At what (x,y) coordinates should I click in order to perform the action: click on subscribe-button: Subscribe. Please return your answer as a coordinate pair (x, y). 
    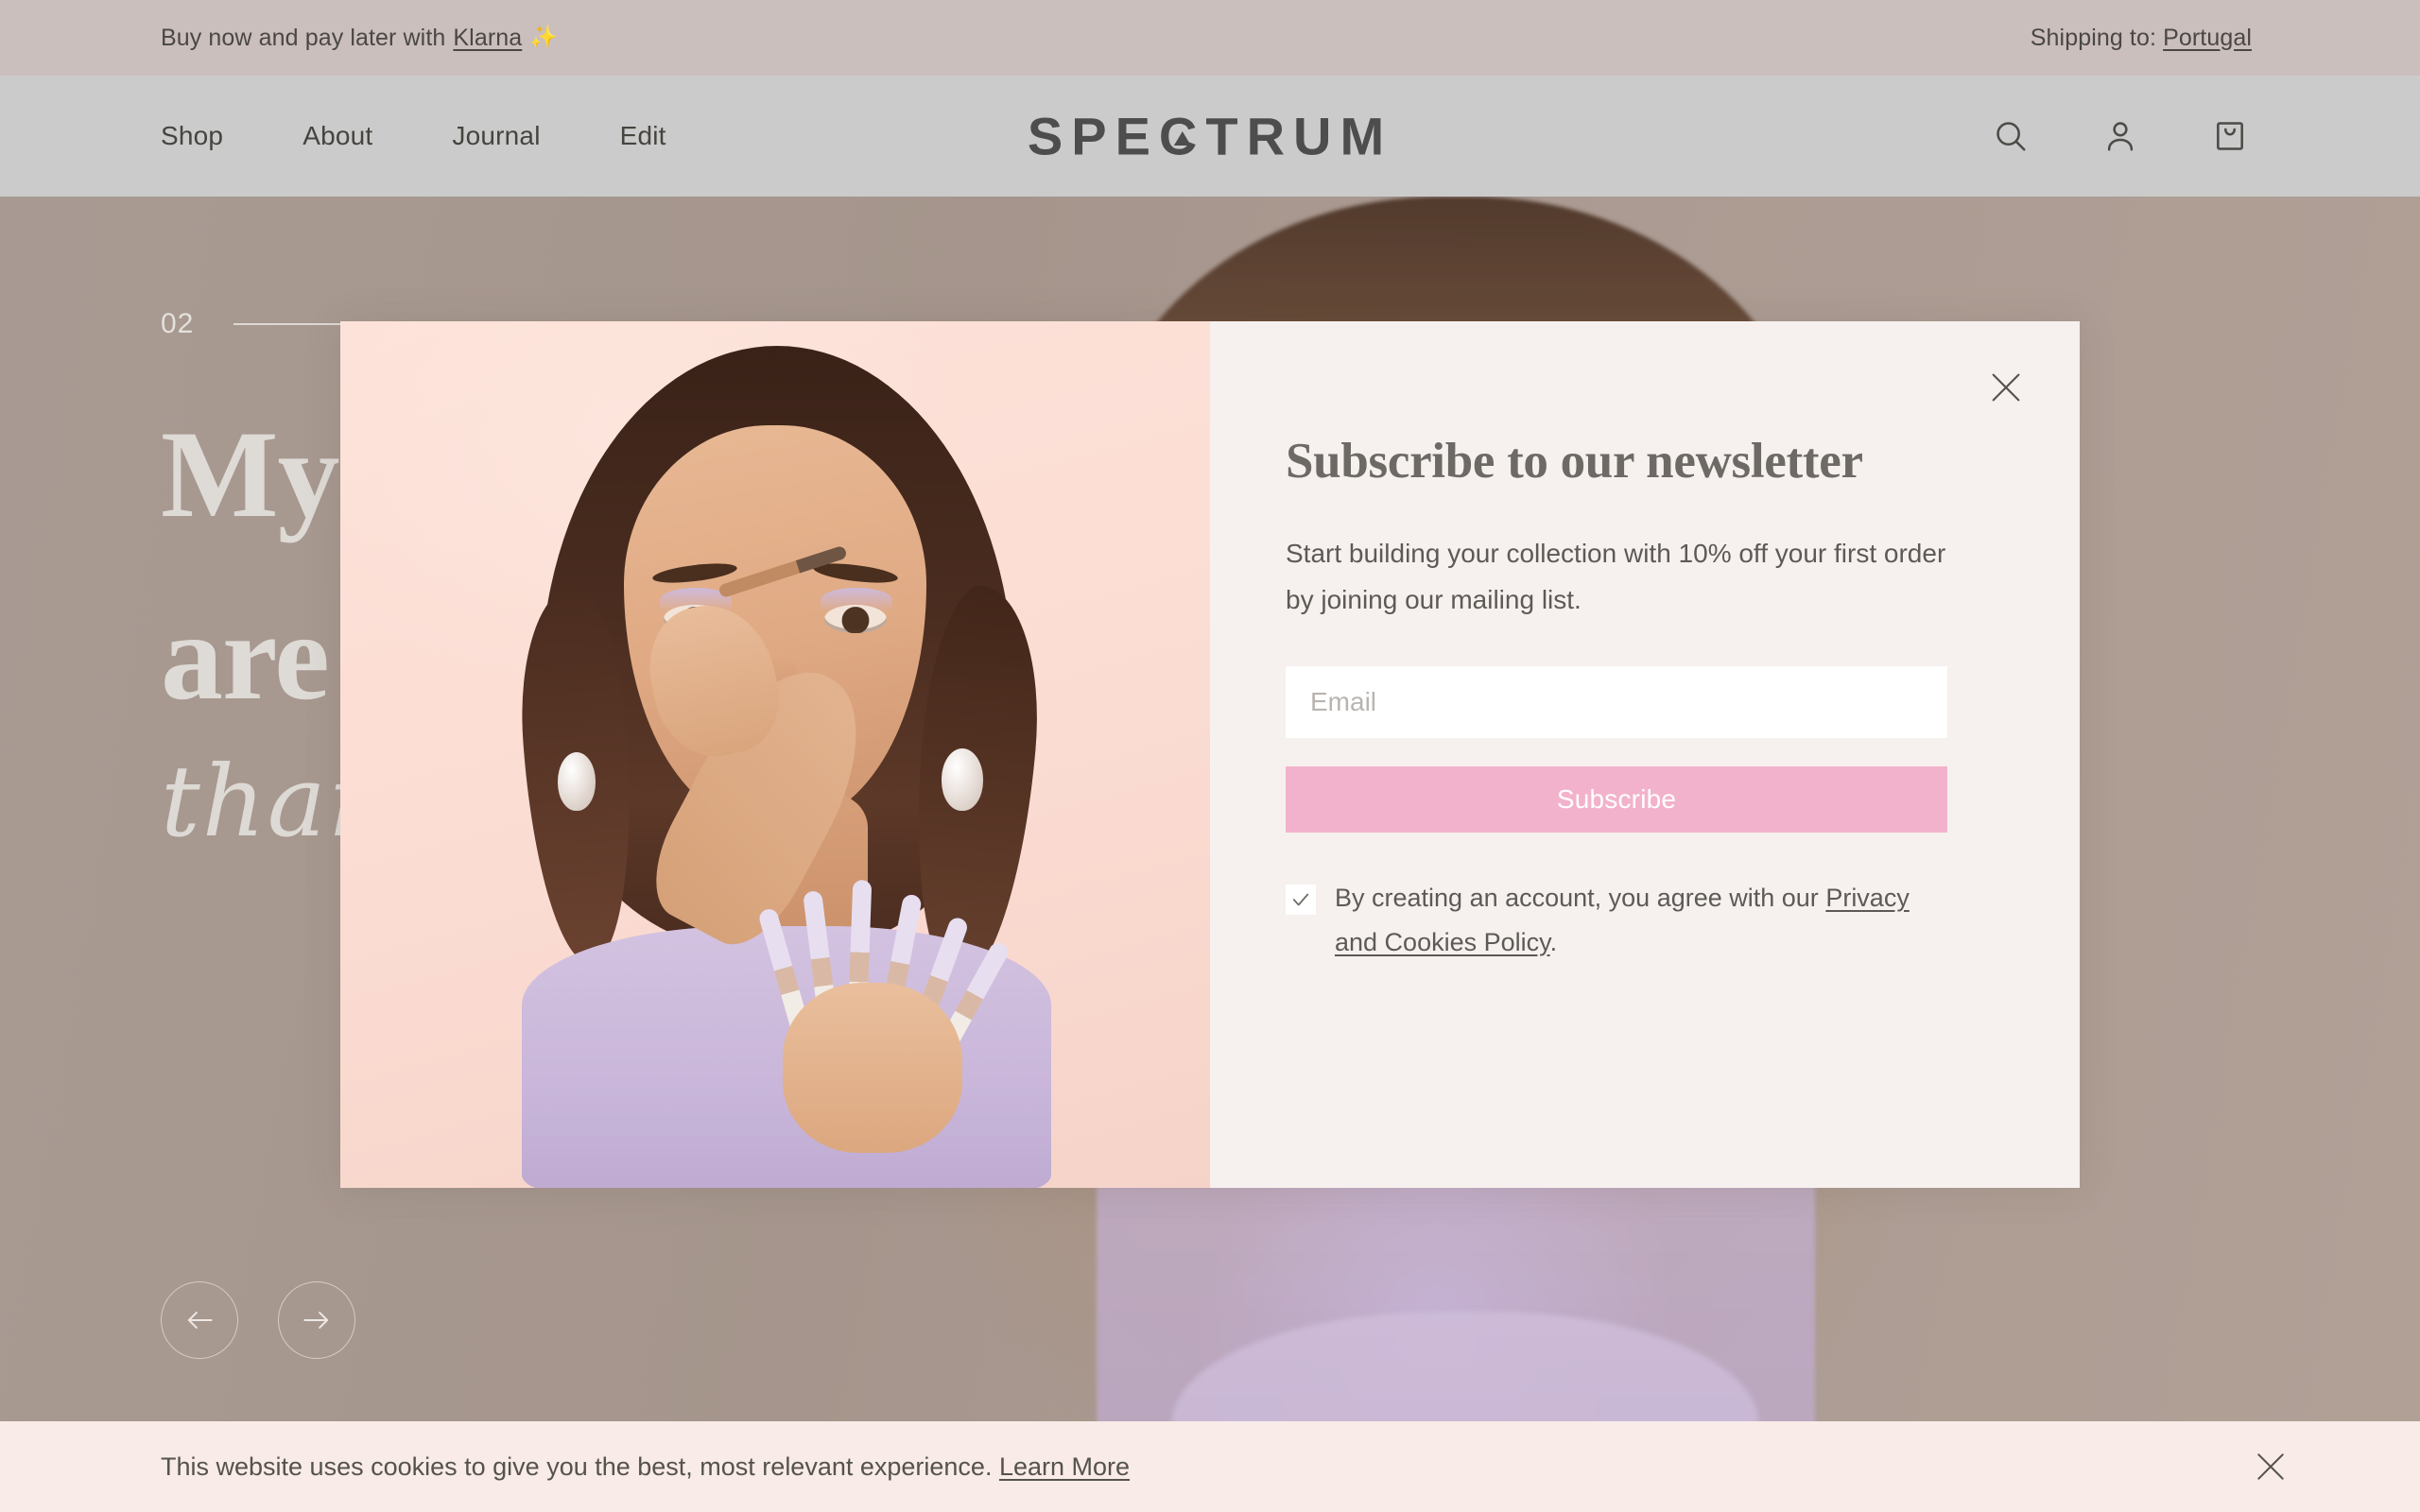
    Looking at the image, I should click on (1616, 799).